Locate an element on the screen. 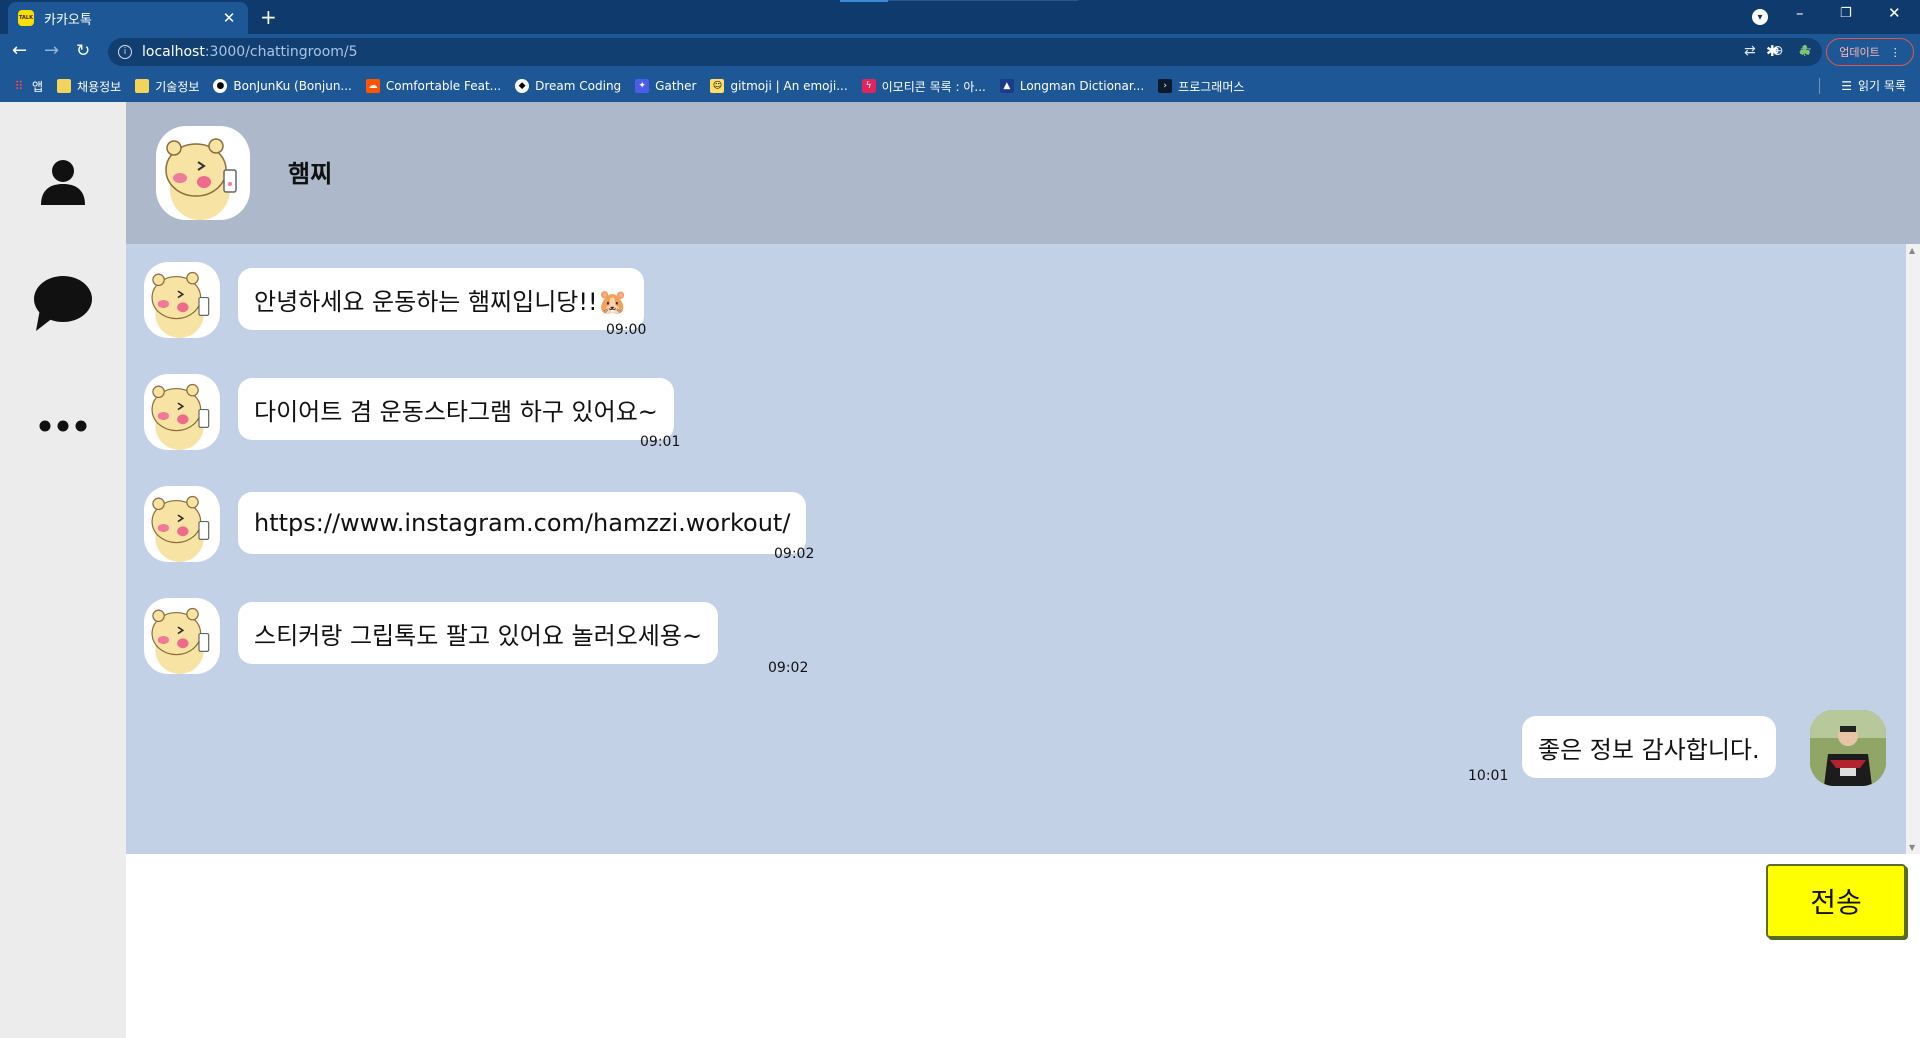 This screenshot has height=1038, width=1920. chat-scrollbar: ▲ ▼ is located at coordinates (1913, 549).